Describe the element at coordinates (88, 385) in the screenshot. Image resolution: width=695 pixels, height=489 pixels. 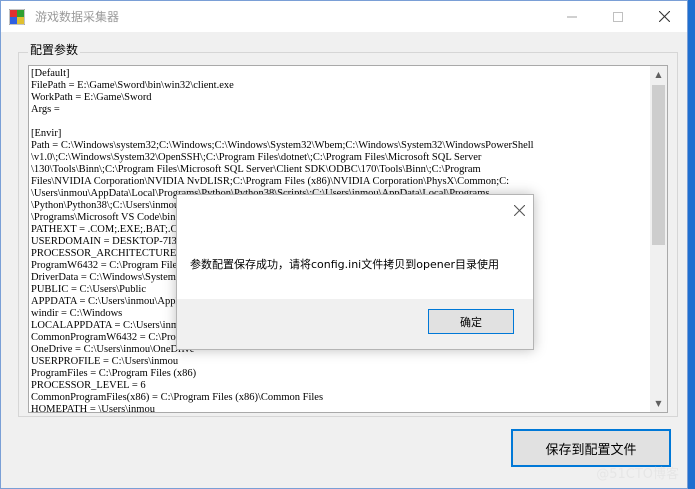
I see `config-line: PROCESSOR_LEVEL = 6` at that location.